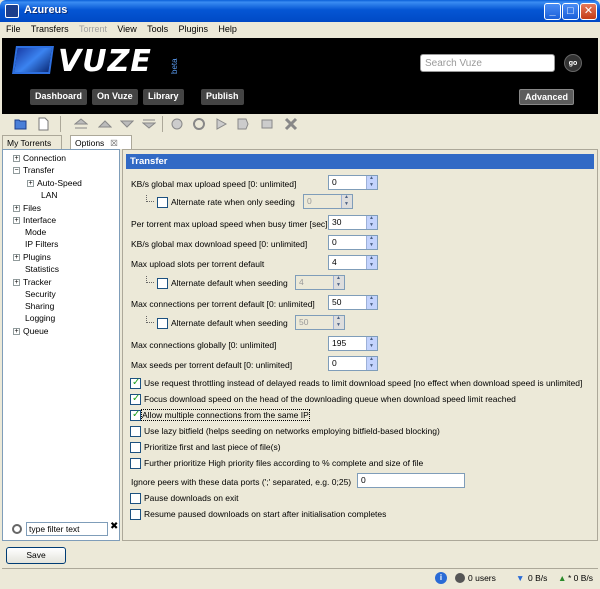  What do you see at coordinates (177, 124) in the screenshot?
I see `run-icon` at bounding box center [177, 124].